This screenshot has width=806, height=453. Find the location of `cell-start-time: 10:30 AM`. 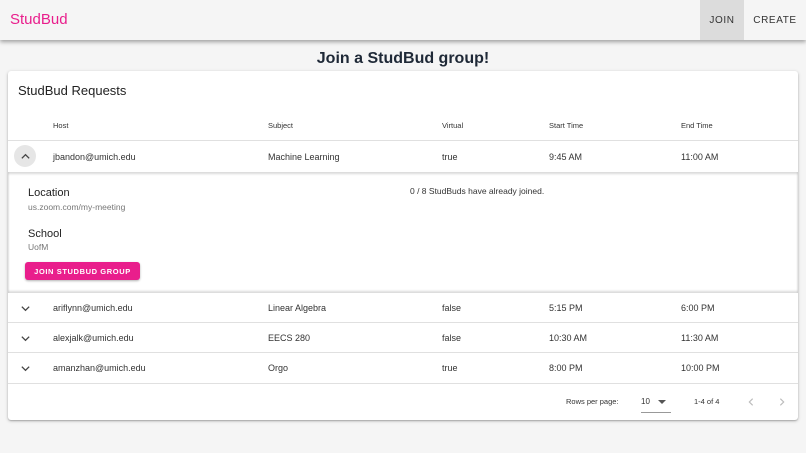

cell-start-time: 10:30 AM is located at coordinates (568, 338).